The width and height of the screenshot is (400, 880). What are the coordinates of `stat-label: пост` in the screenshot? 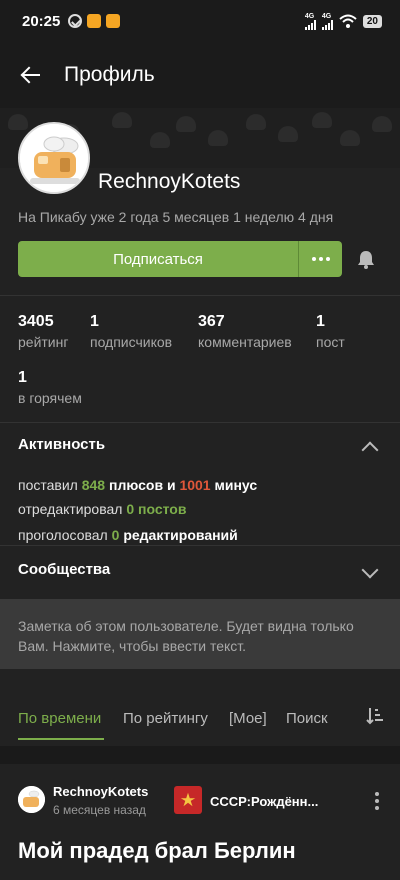 It's located at (330, 342).